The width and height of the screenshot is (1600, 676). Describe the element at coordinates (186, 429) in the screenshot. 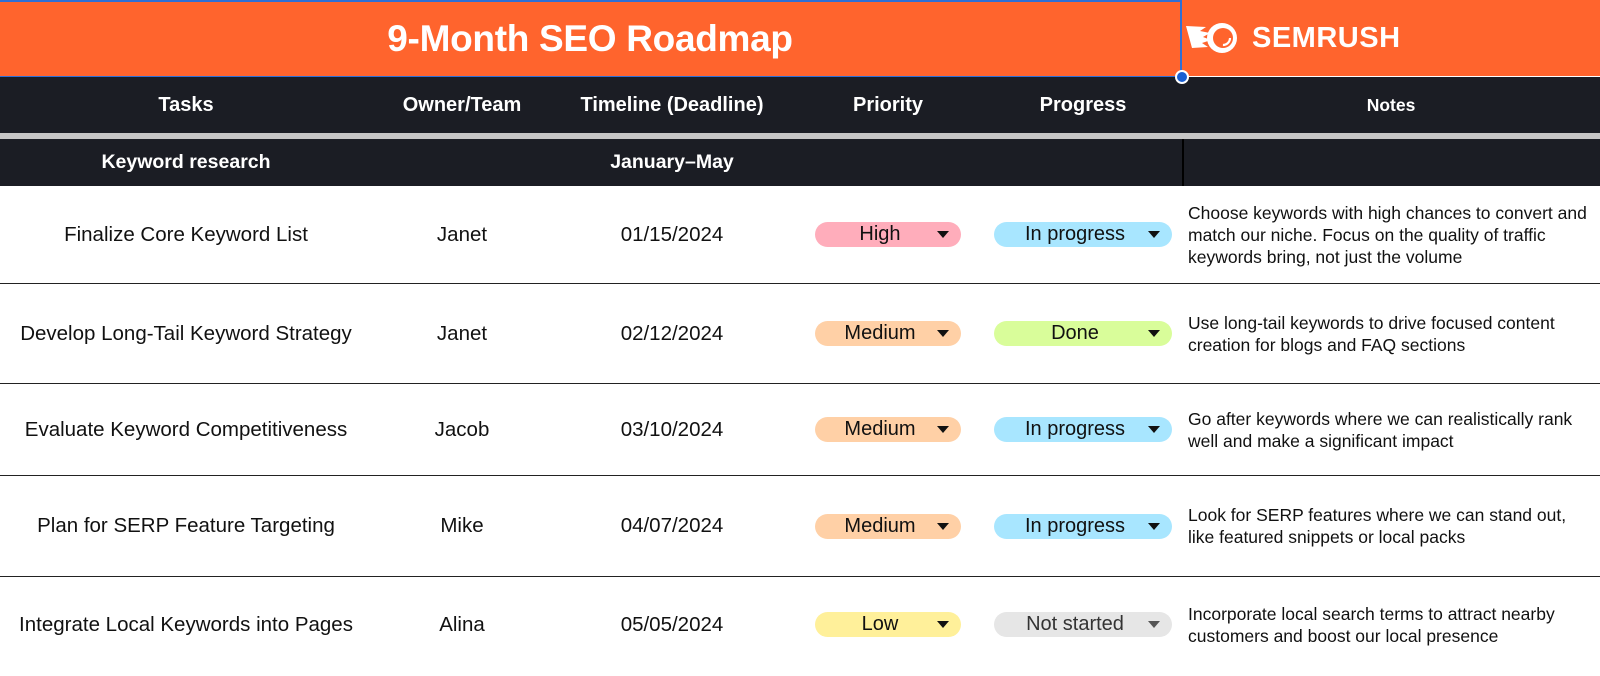

I see `task-name: Evaluate Keyword Competitiveness` at that location.